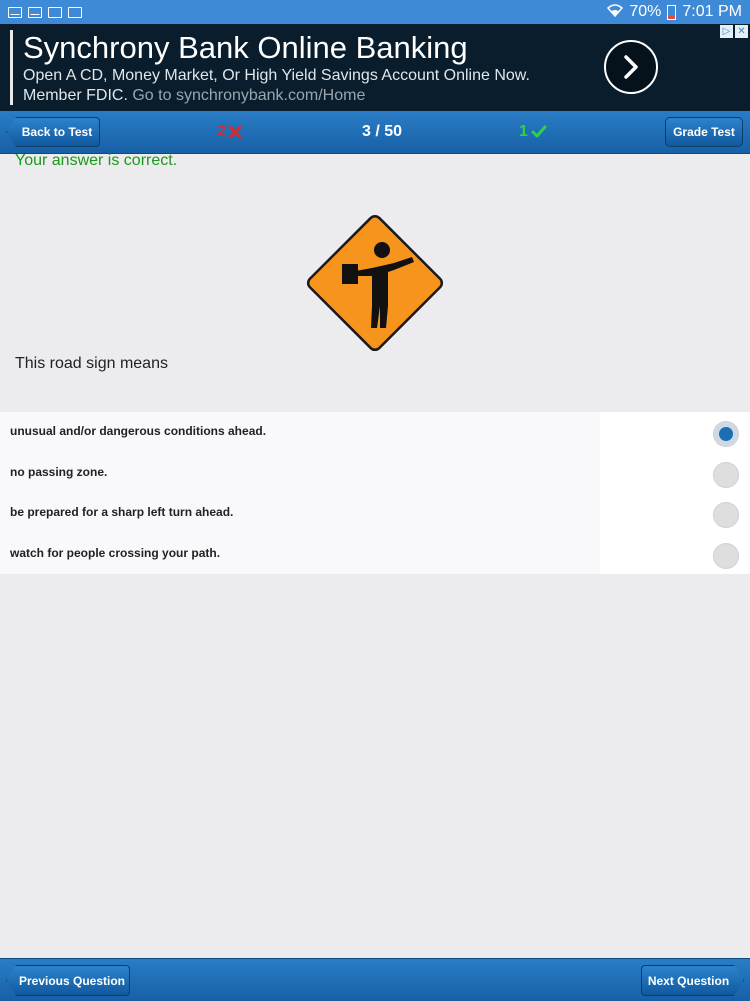  Describe the element at coordinates (245, 47) in the screenshot. I see `ad-title: Synchrony Bank Online Banking` at that location.